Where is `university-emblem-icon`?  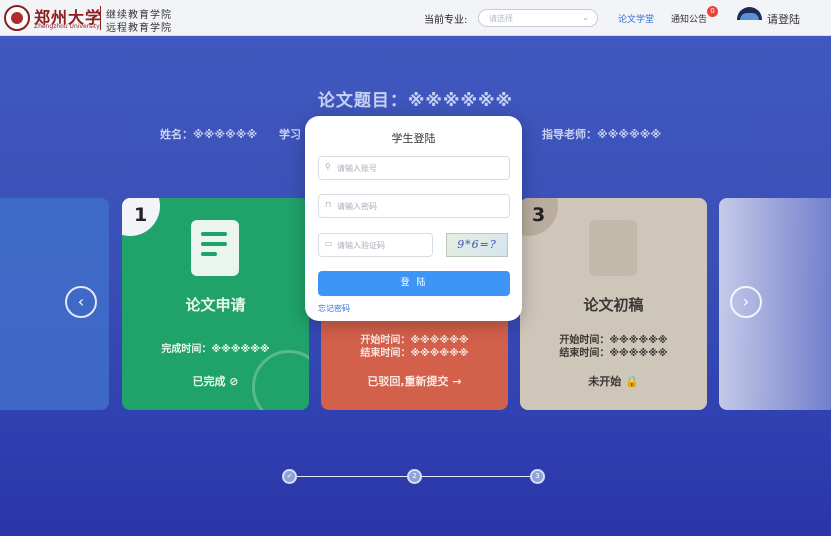
university-emblem-icon is located at coordinates (17, 18).